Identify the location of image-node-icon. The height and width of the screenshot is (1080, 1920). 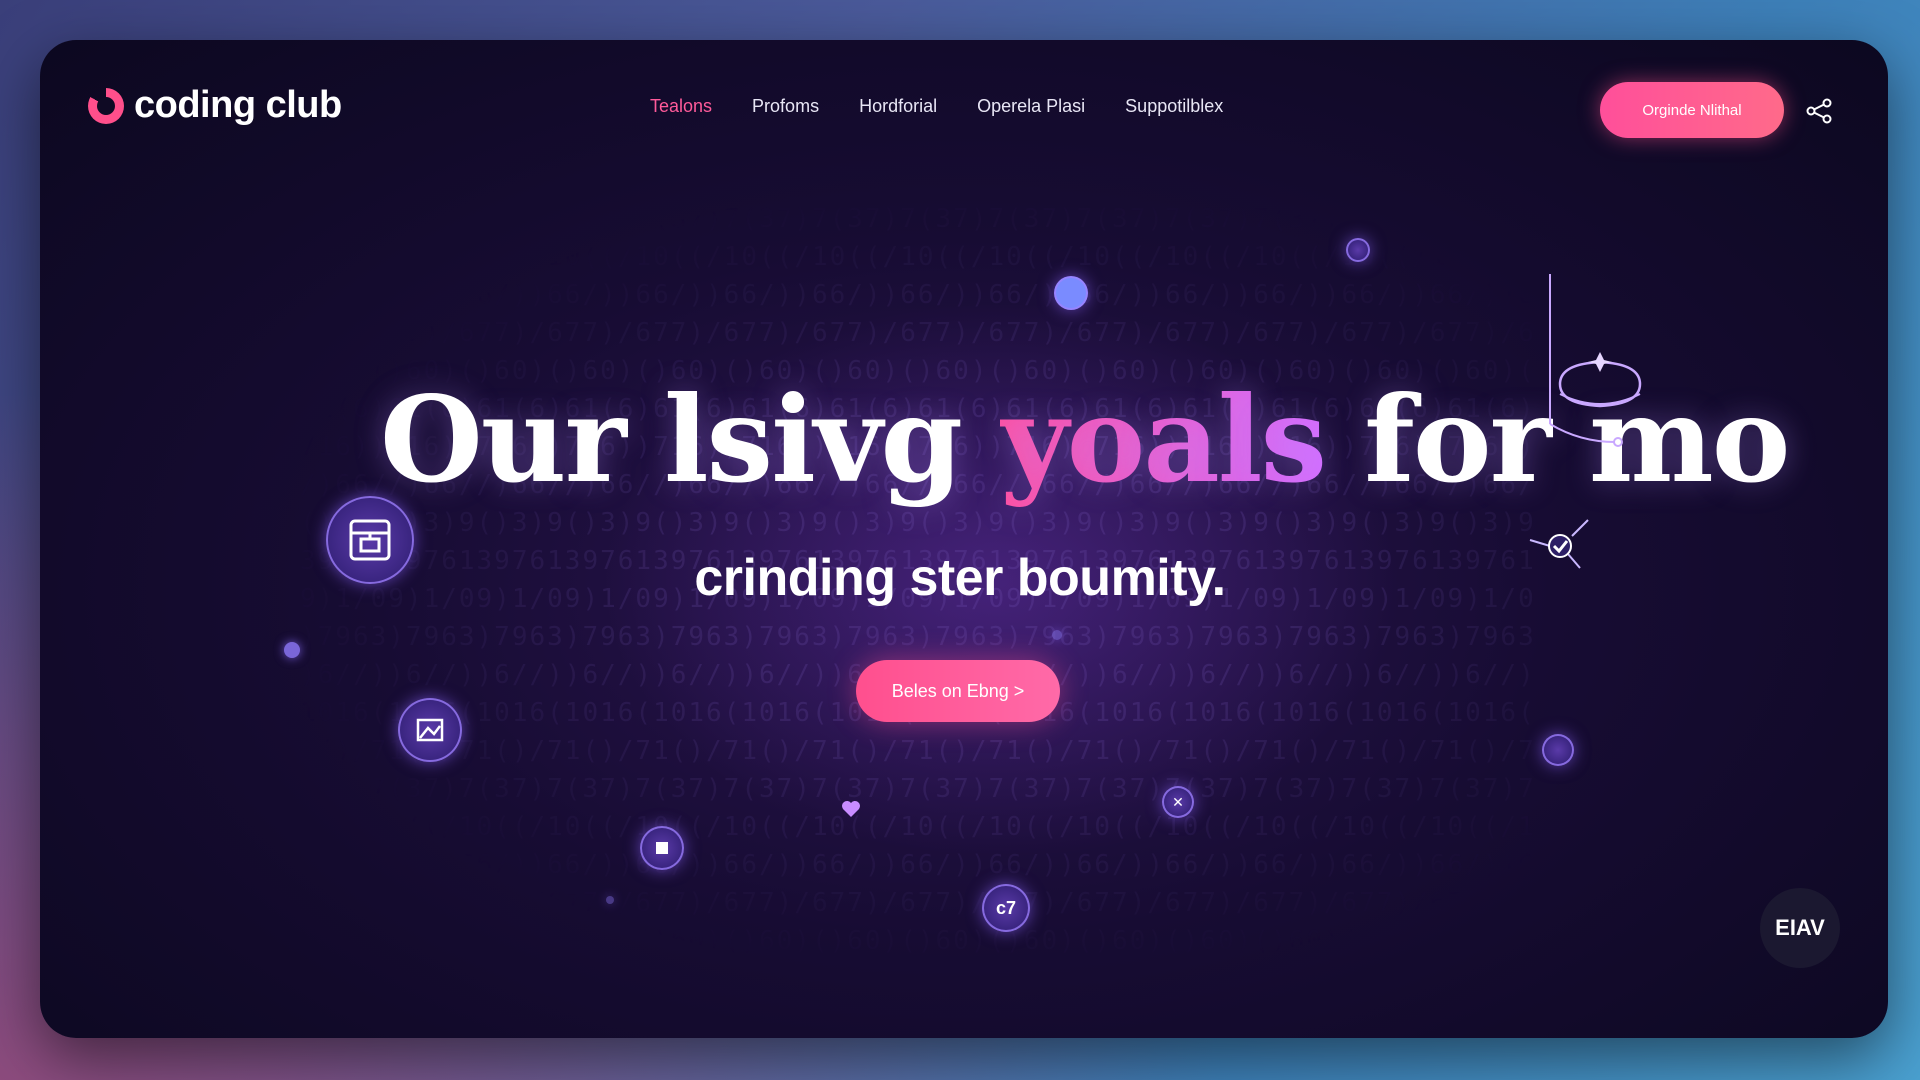
(430, 730).